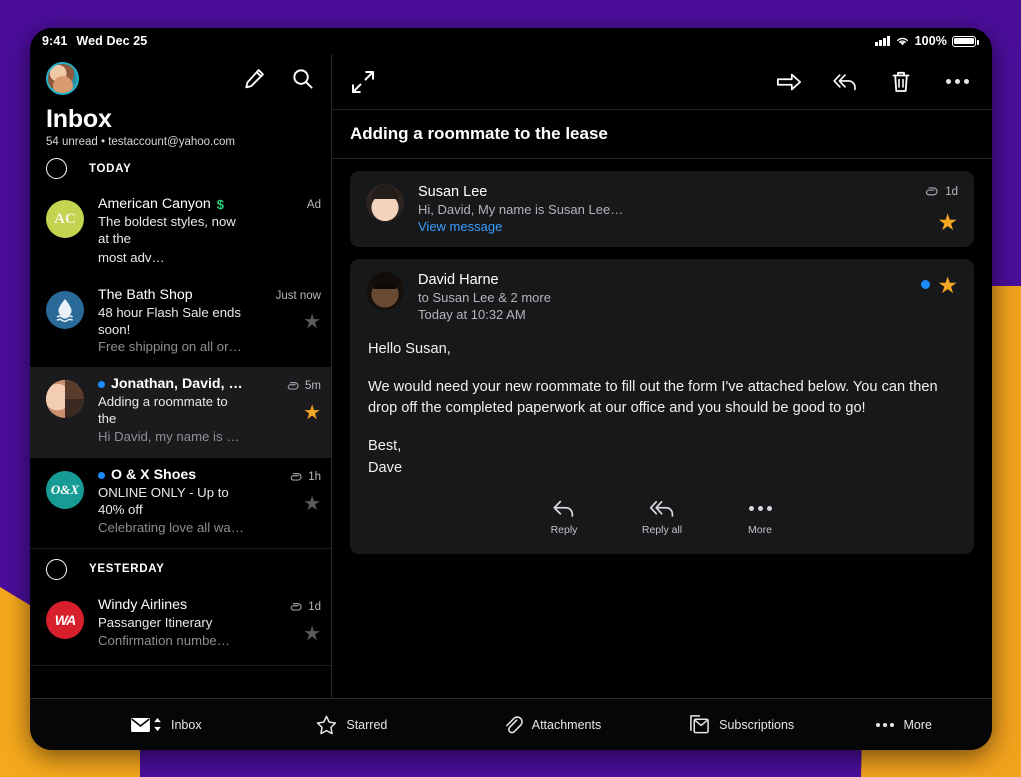  Describe the element at coordinates (143, 604) in the screenshot. I see `sender-name: Windy Airlines` at that location.